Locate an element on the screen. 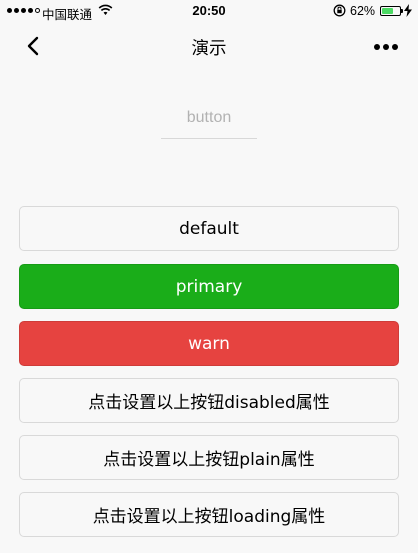  button-input is located at coordinates (209, 118).